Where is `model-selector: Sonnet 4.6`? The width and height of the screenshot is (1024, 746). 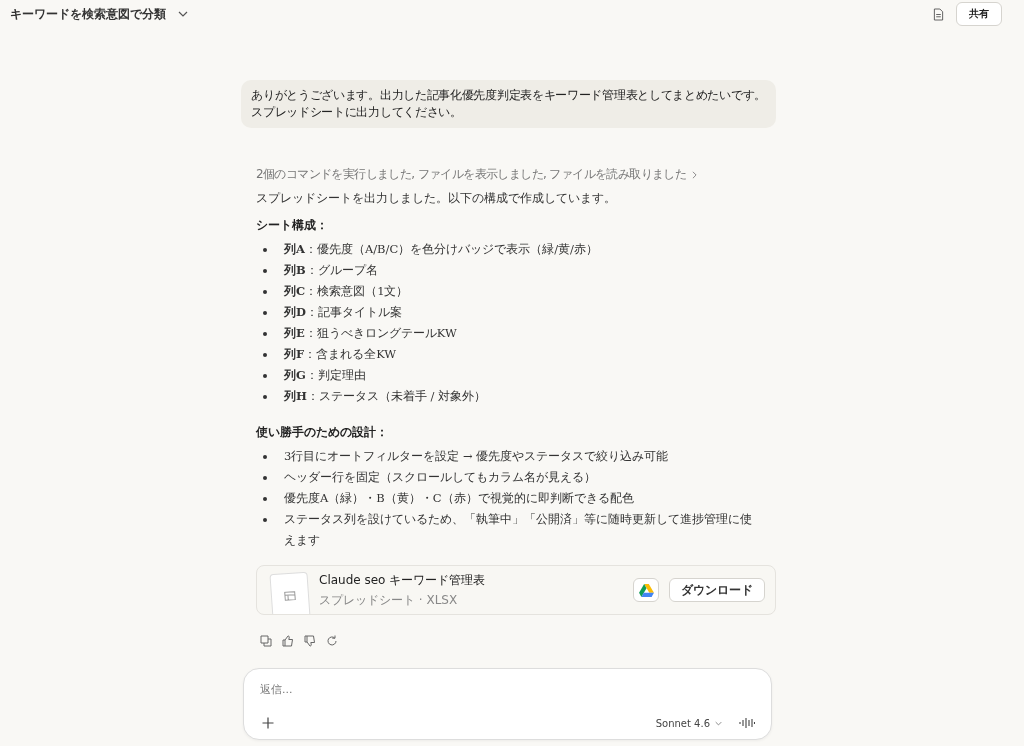
model-selector: Sonnet 4.6 is located at coordinates (682, 723).